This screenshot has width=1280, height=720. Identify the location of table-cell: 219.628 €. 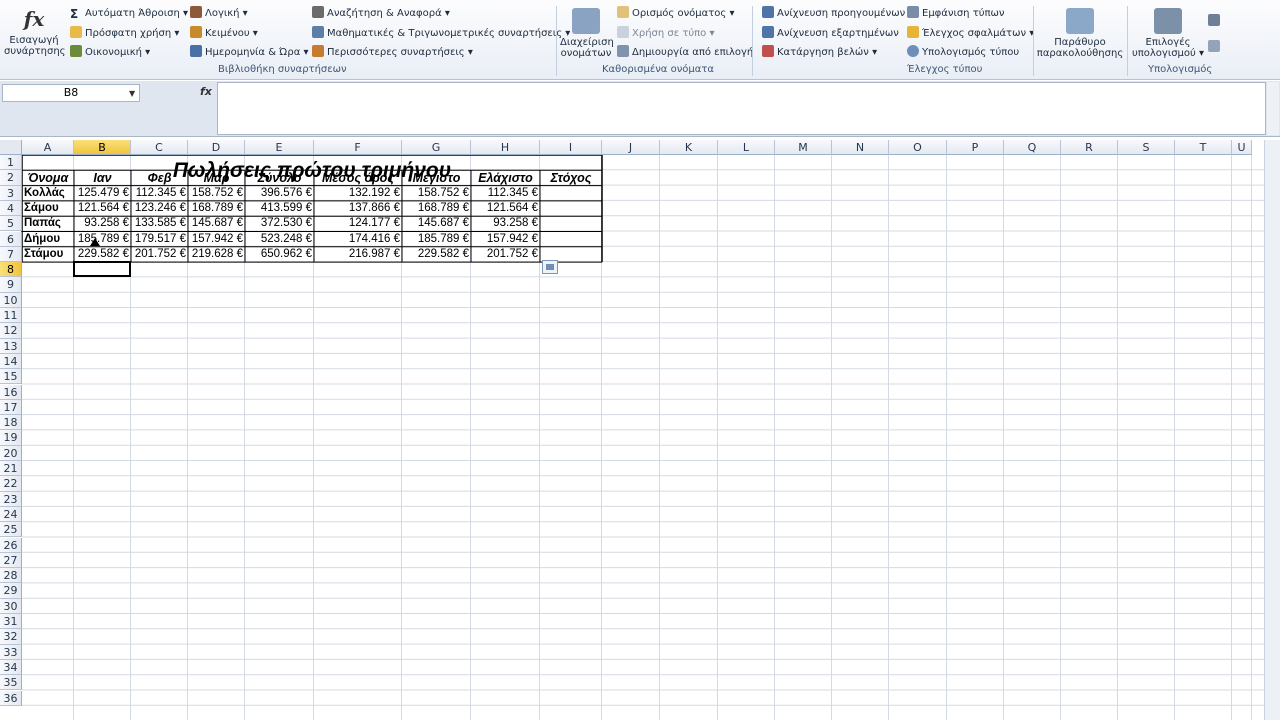
(216, 254).